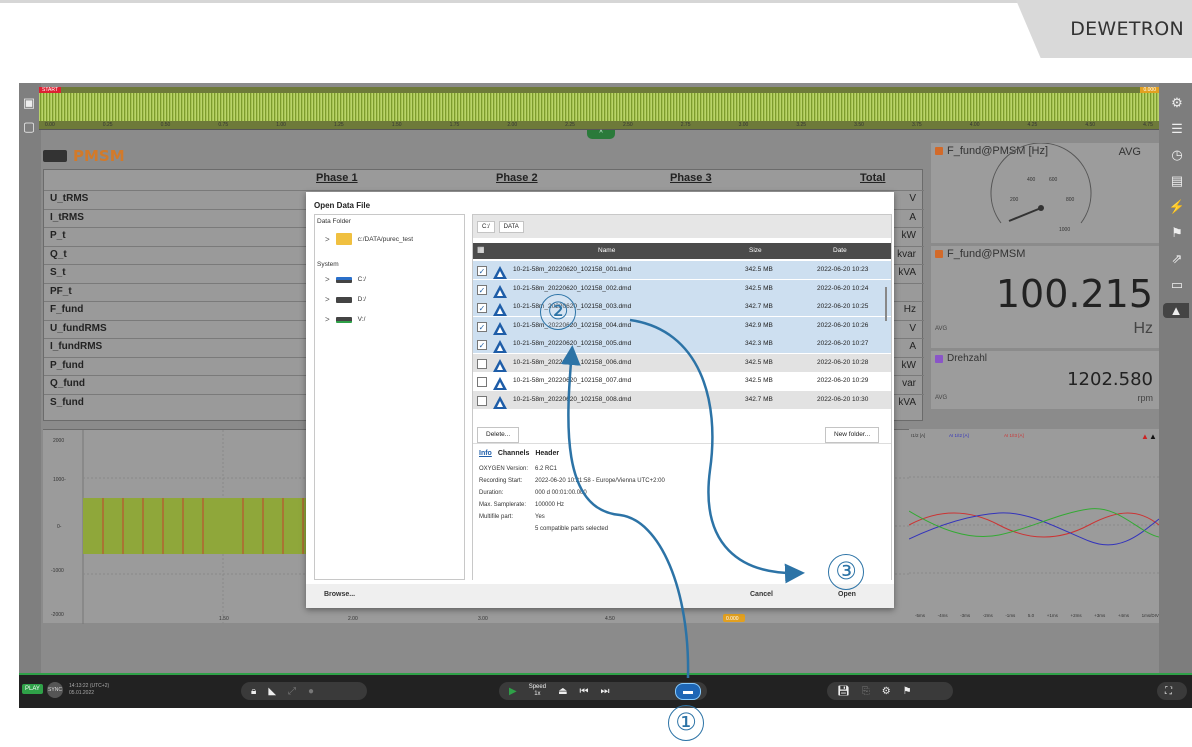 This screenshot has width=1192, height=747. Describe the element at coordinates (337, 178) in the screenshot. I see `col-header-phase1: Phase 1` at that location.